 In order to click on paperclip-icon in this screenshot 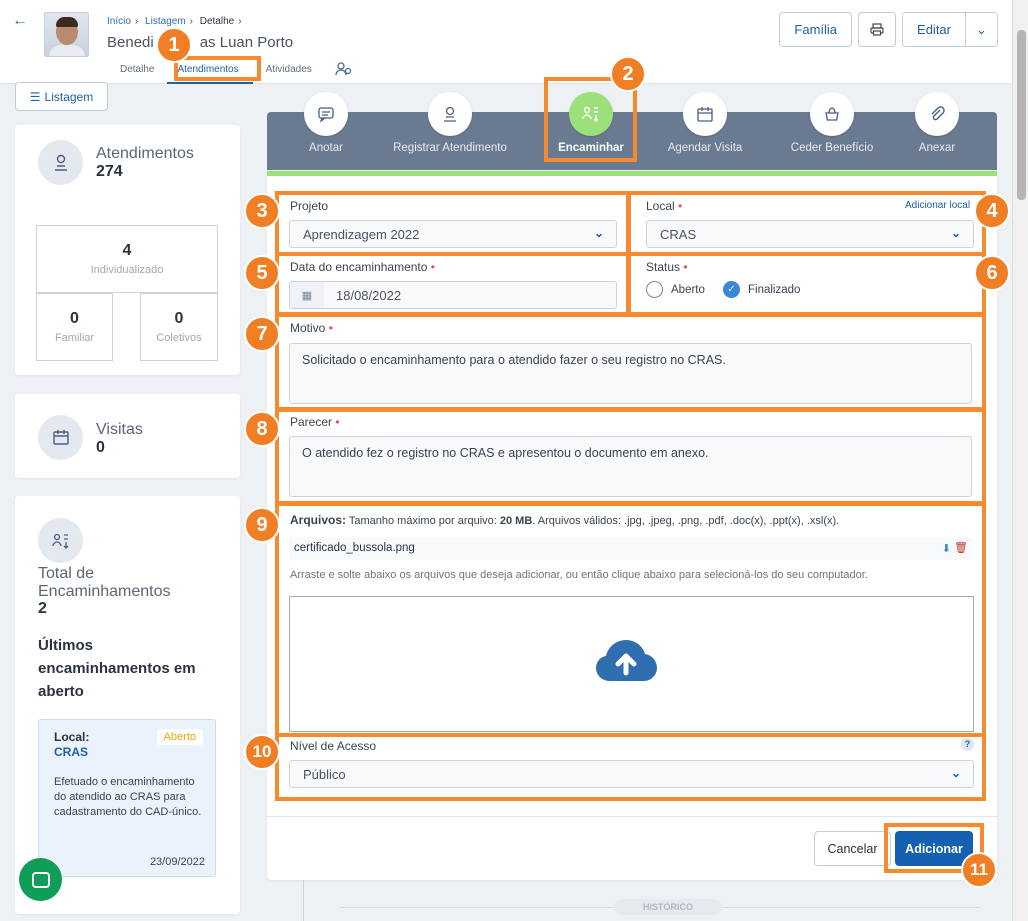, I will do `click(937, 114)`.